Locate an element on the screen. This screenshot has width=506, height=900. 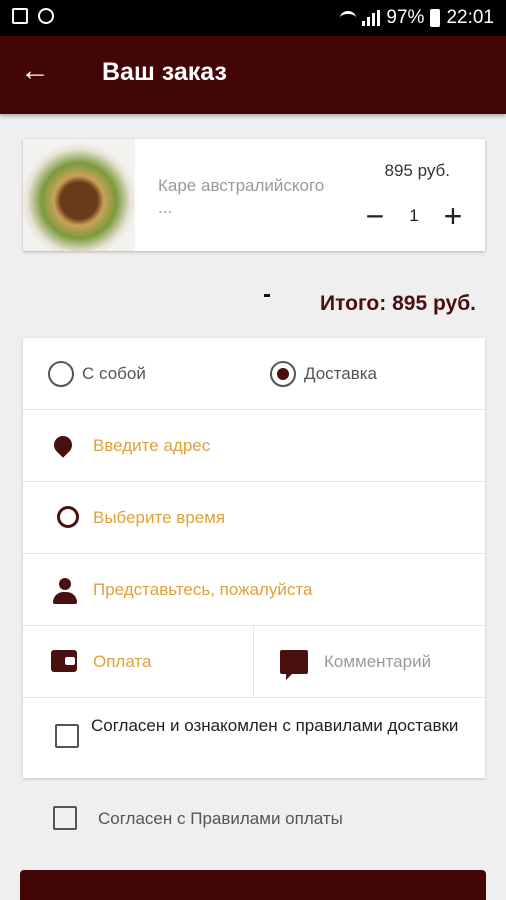
comment-icon is located at coordinates (294, 665).